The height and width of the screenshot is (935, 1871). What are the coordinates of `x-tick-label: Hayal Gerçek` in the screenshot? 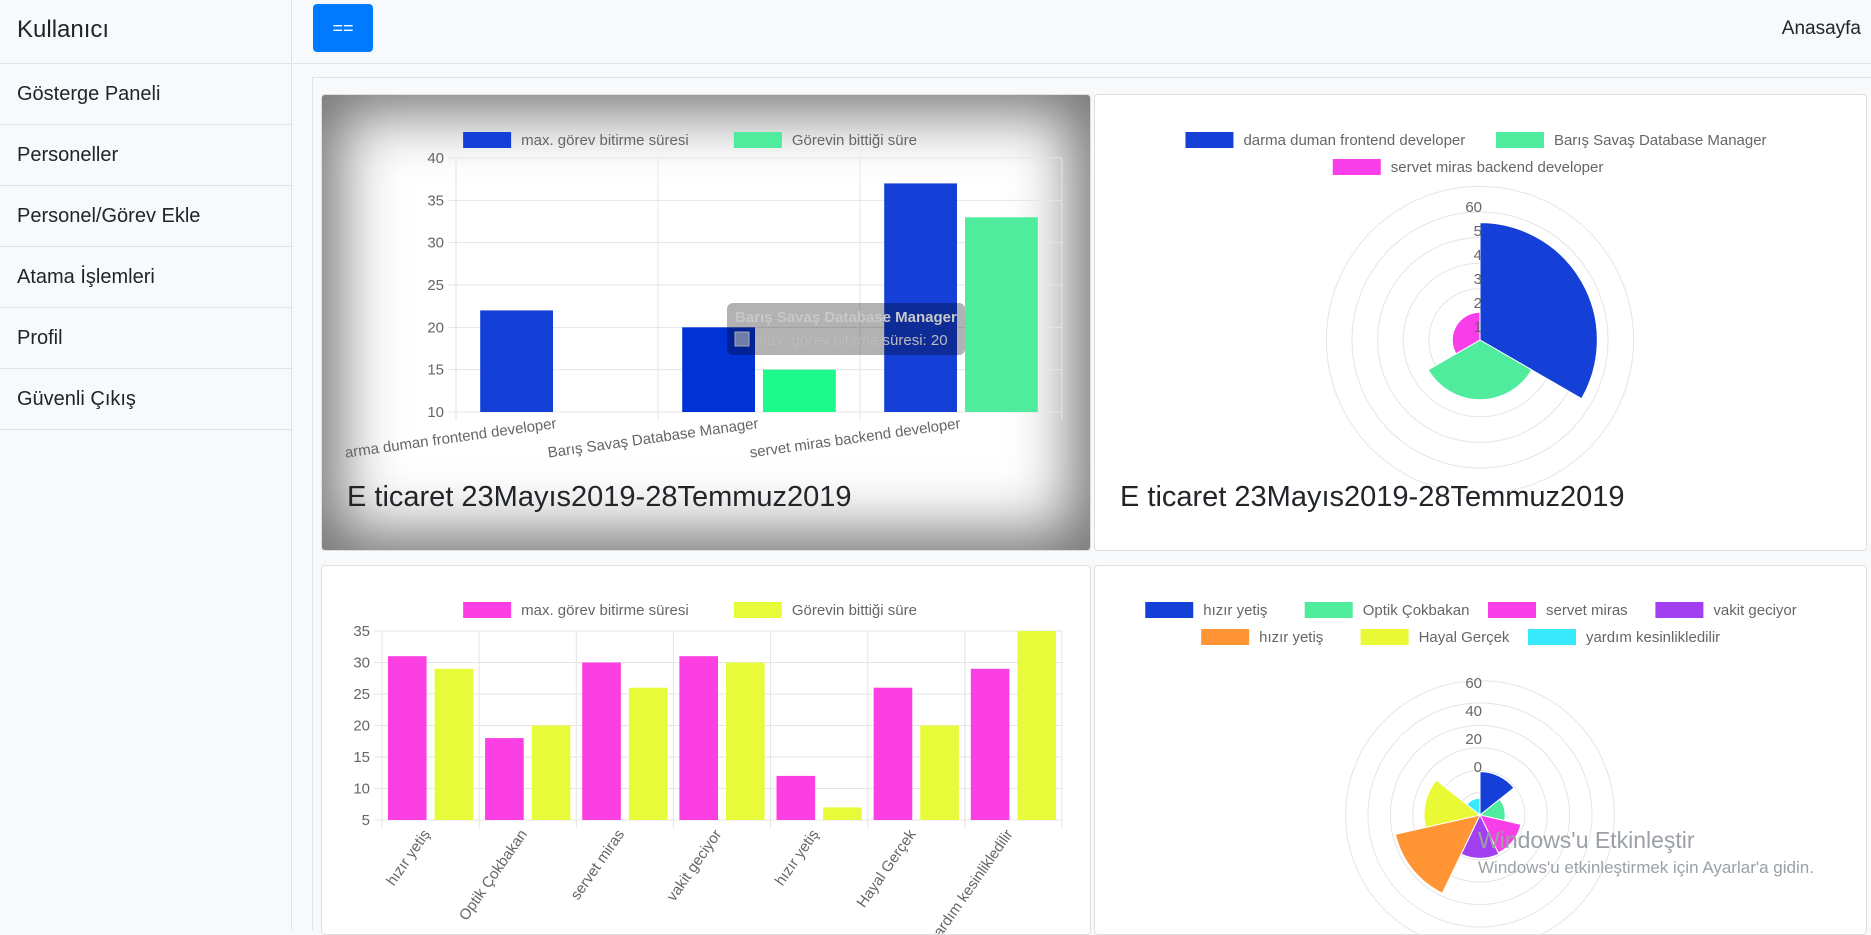 It's located at (887, 868).